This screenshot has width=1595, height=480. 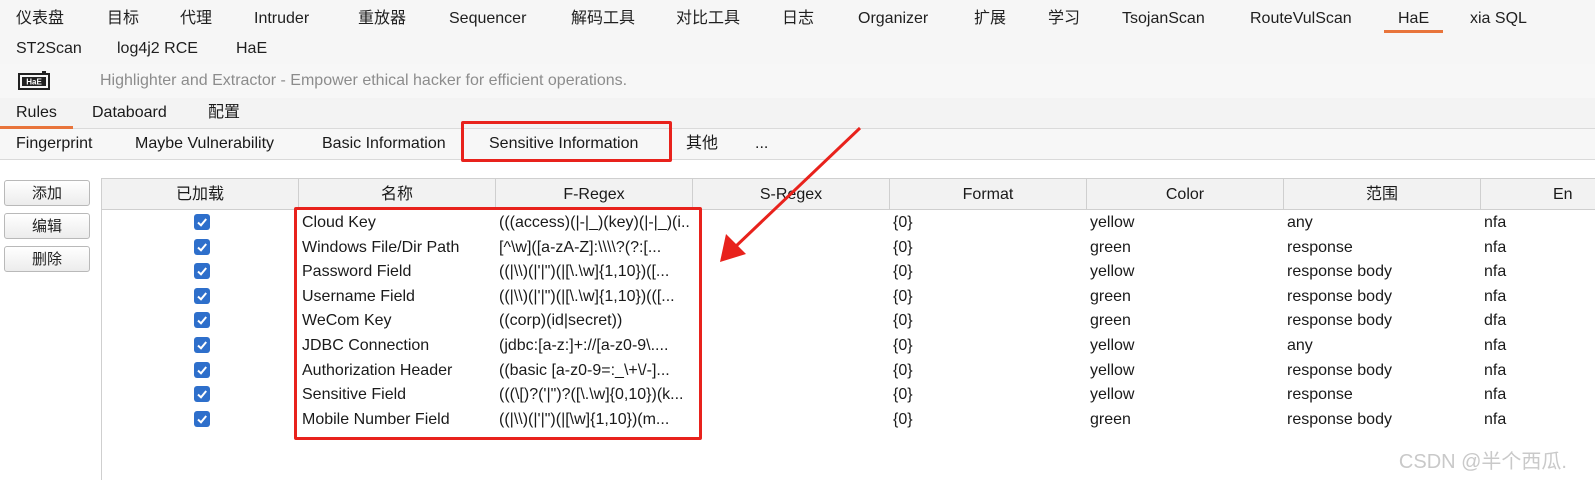 What do you see at coordinates (281, 17) in the screenshot?
I see `tab-intruder: Intruder` at bounding box center [281, 17].